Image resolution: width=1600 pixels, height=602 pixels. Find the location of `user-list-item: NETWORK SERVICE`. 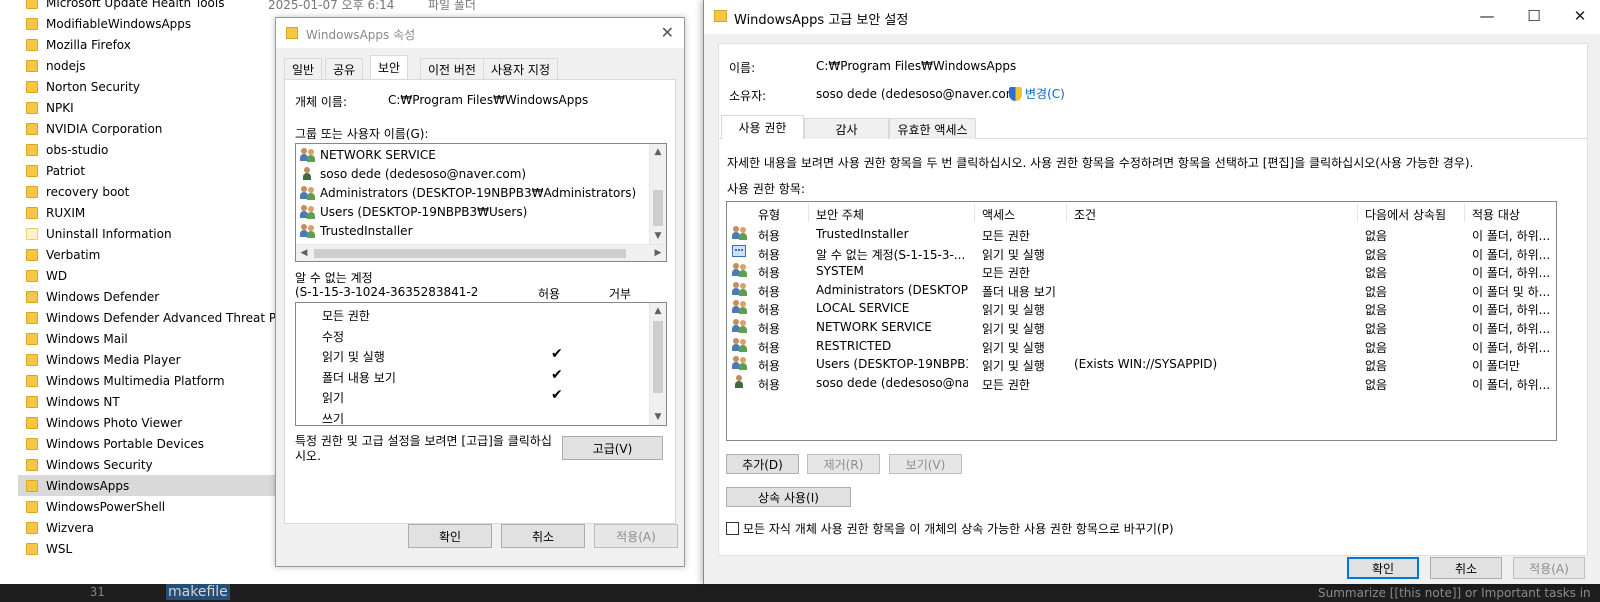

user-list-item: NETWORK SERVICE is located at coordinates (472, 154).